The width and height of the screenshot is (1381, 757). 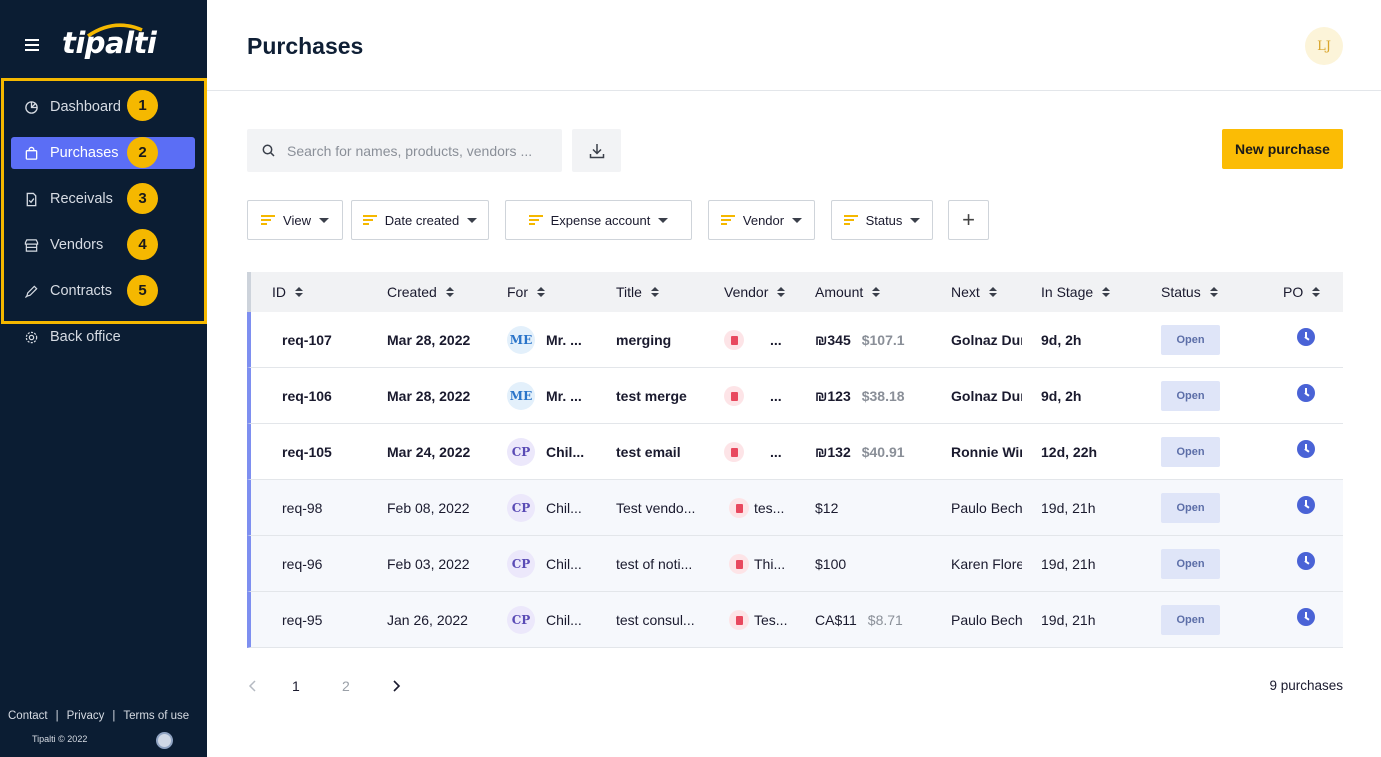 I want to click on search-input, so click(x=412, y=150).